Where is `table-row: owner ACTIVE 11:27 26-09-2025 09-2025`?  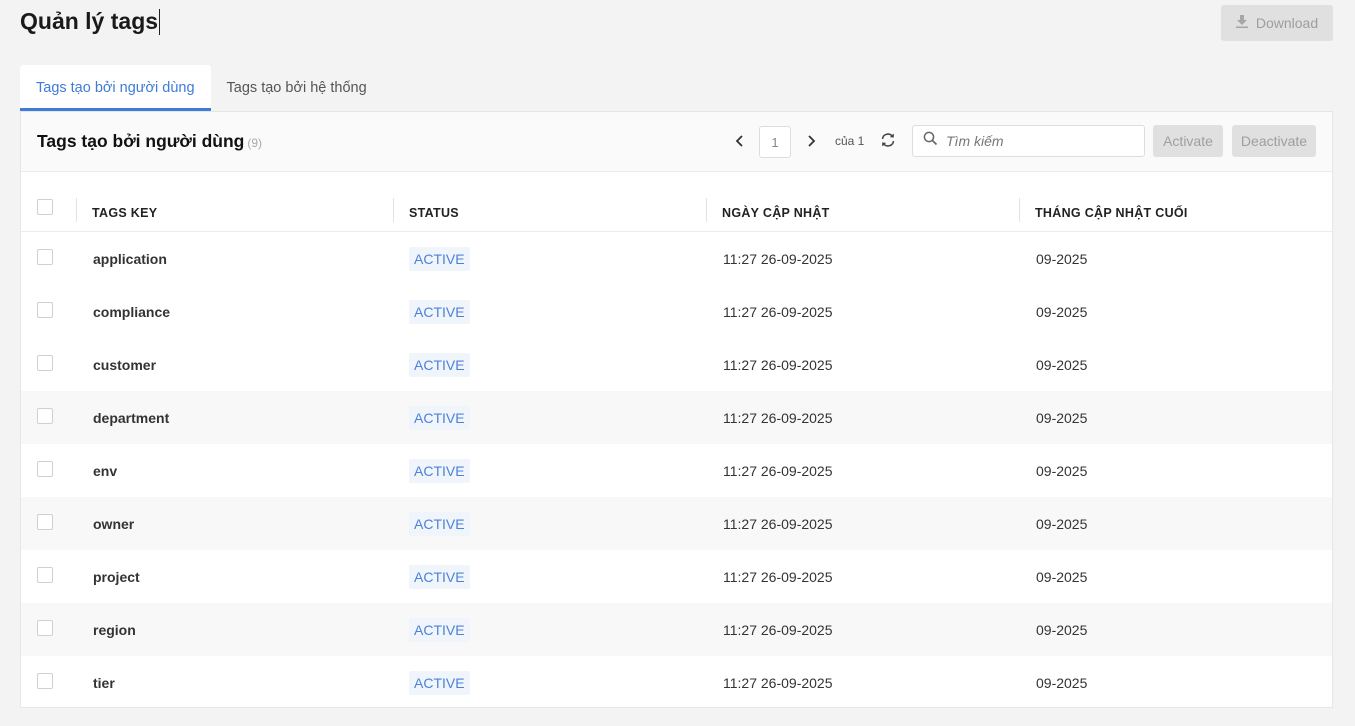
table-row: owner ACTIVE 11:27 26-09-2025 09-2025 is located at coordinates (676, 523).